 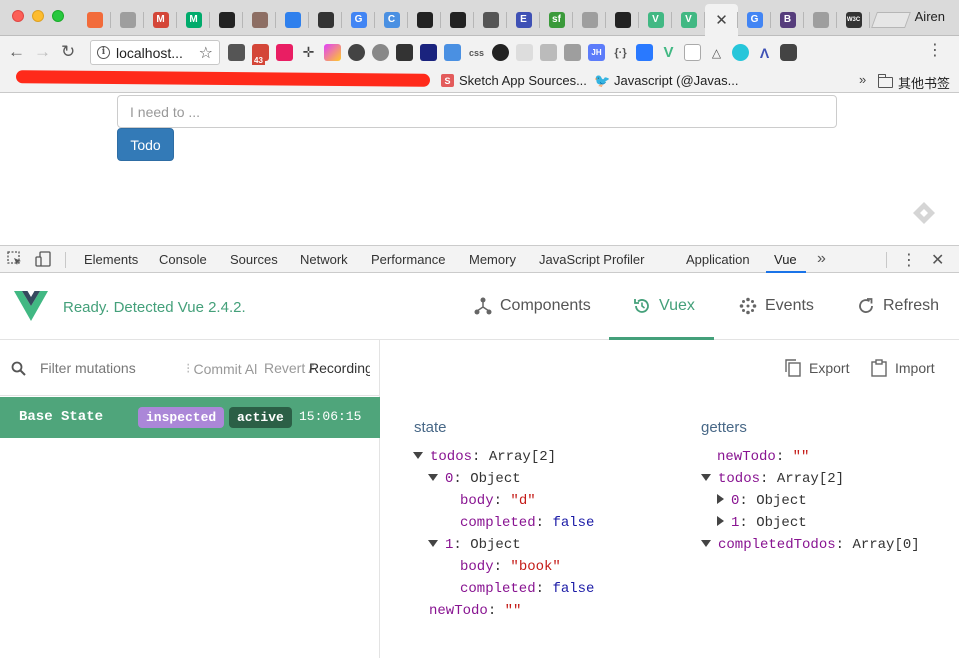 What do you see at coordinates (155, 52) in the screenshot?
I see `address-bar: i localhost... ☆` at bounding box center [155, 52].